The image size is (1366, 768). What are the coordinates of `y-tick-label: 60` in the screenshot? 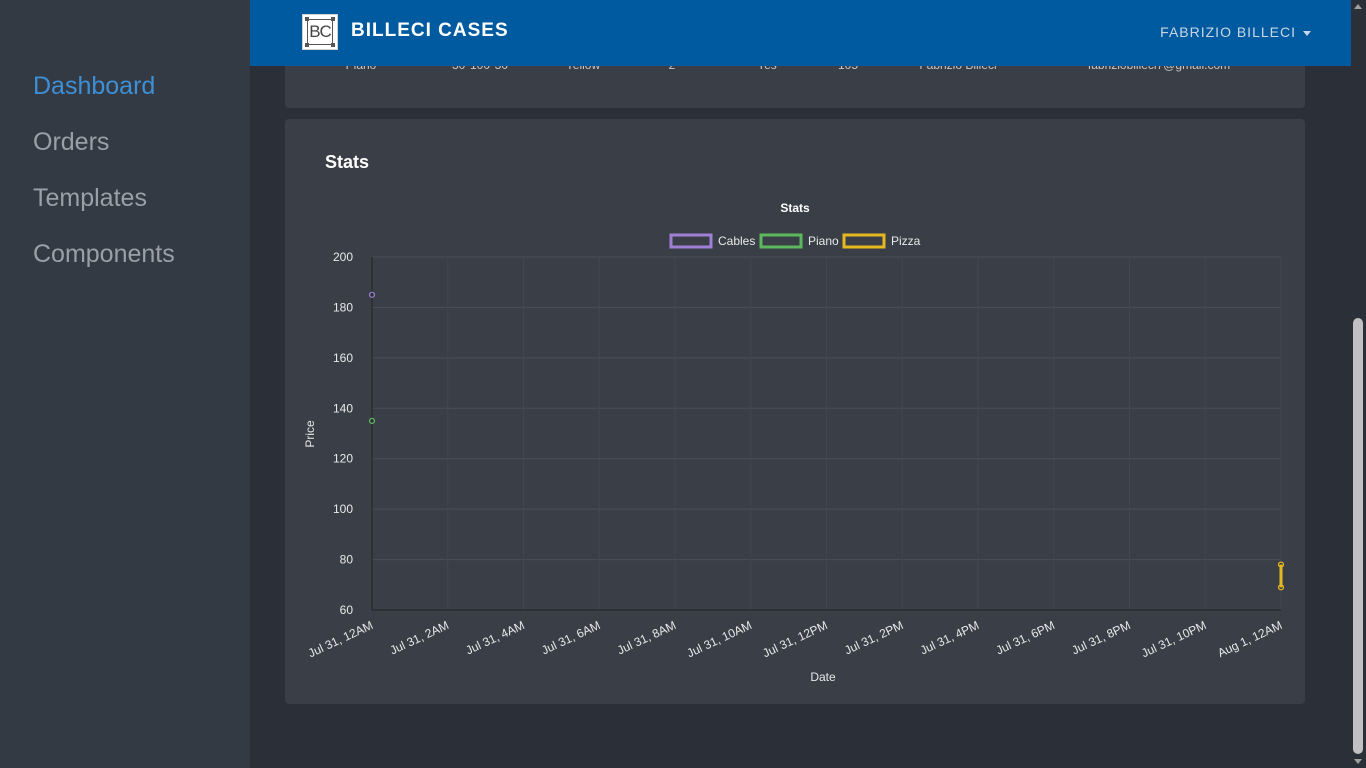 It's located at (347, 610).